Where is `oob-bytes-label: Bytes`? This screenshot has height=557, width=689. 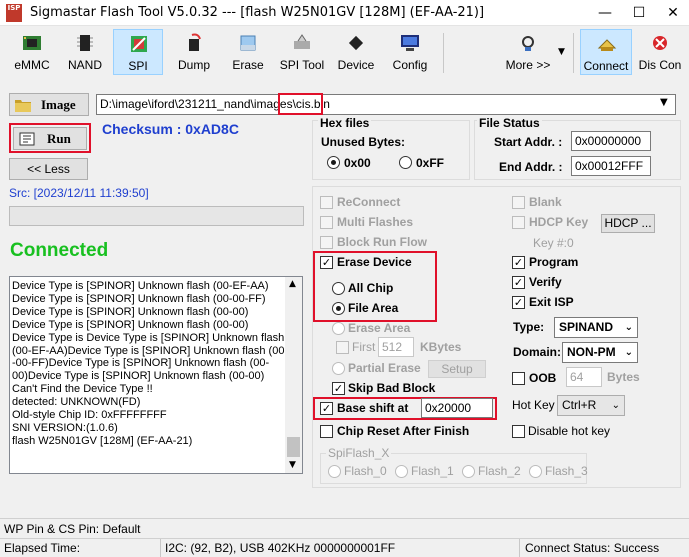
oob-bytes-label: Bytes is located at coordinates (623, 377).